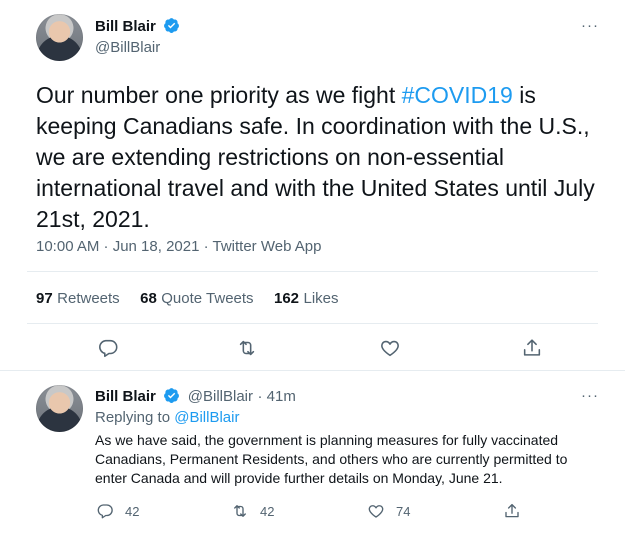 The image size is (625, 537). I want to click on retweets-stat: 97 Retweets, so click(80, 298).